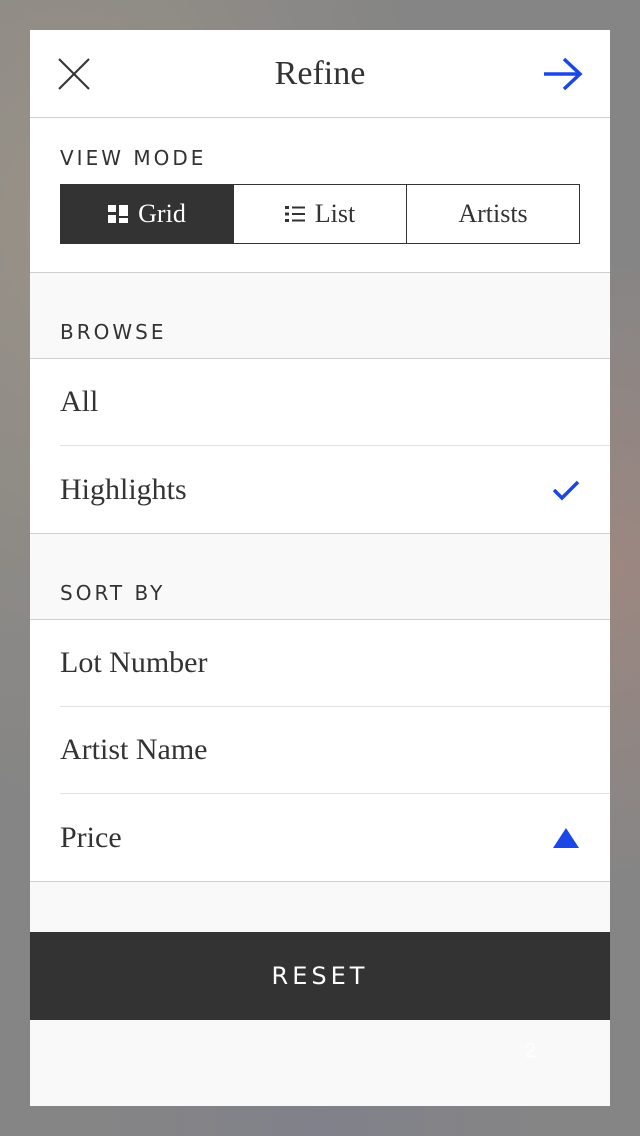 Image resolution: width=640 pixels, height=1136 pixels. What do you see at coordinates (162, 213) in the screenshot?
I see `view-mode-grid-label: Grid` at bounding box center [162, 213].